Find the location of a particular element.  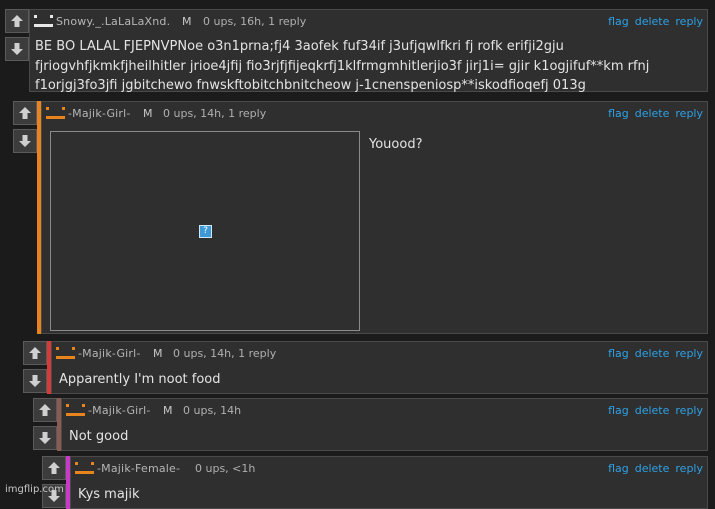

comment-meta: 0 ups, 16h, 1 reply is located at coordinates (255, 21).